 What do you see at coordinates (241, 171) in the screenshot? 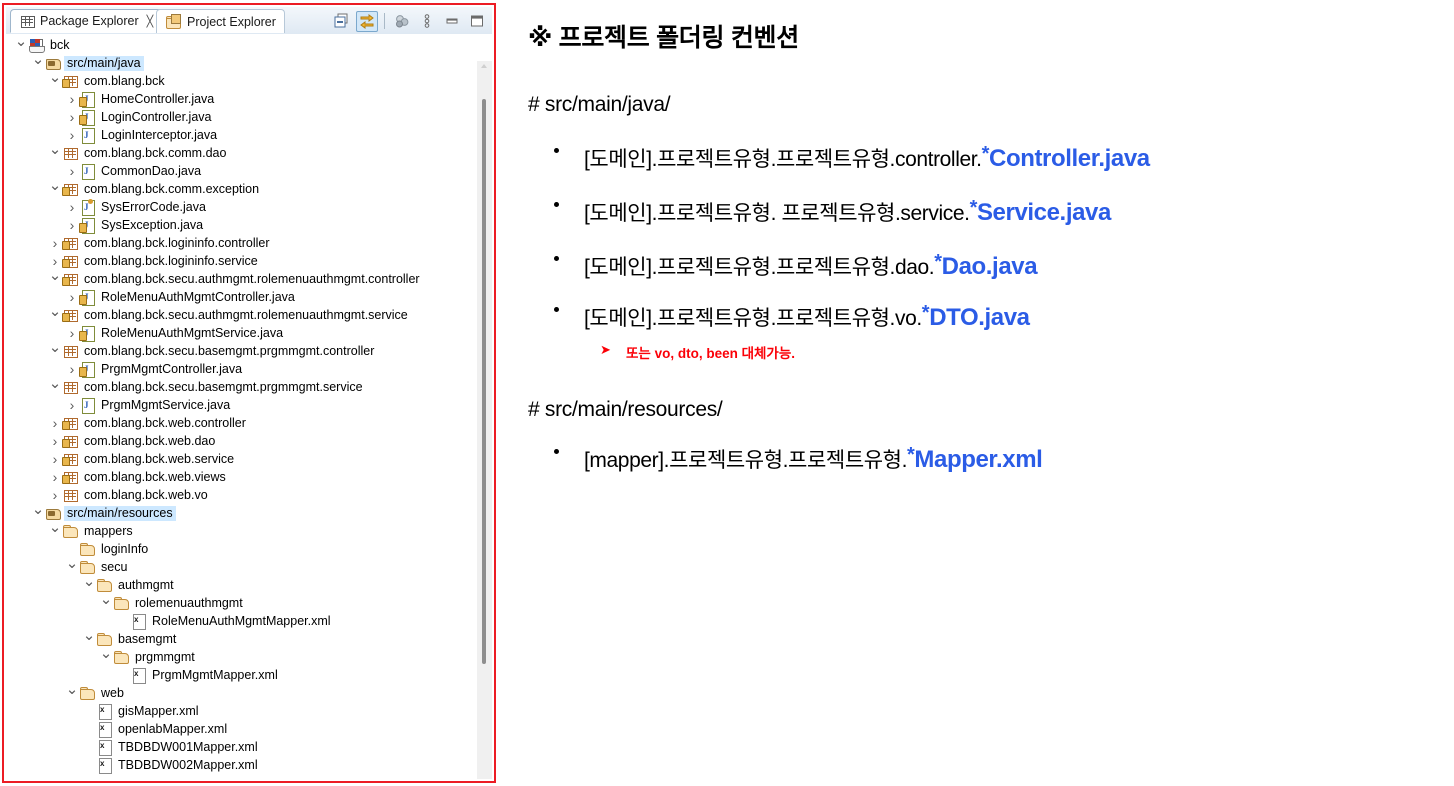
I see `tree-item: J CommonDao.java` at bounding box center [241, 171].